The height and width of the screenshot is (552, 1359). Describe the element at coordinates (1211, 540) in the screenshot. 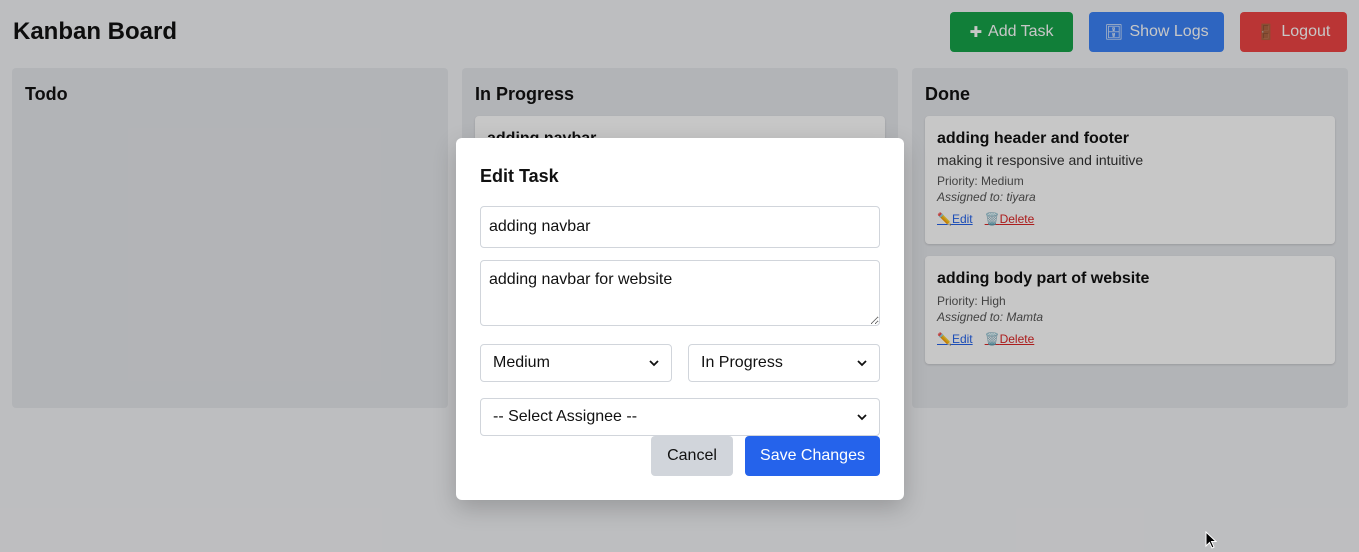

I see `mouse-cursor-icon` at that location.